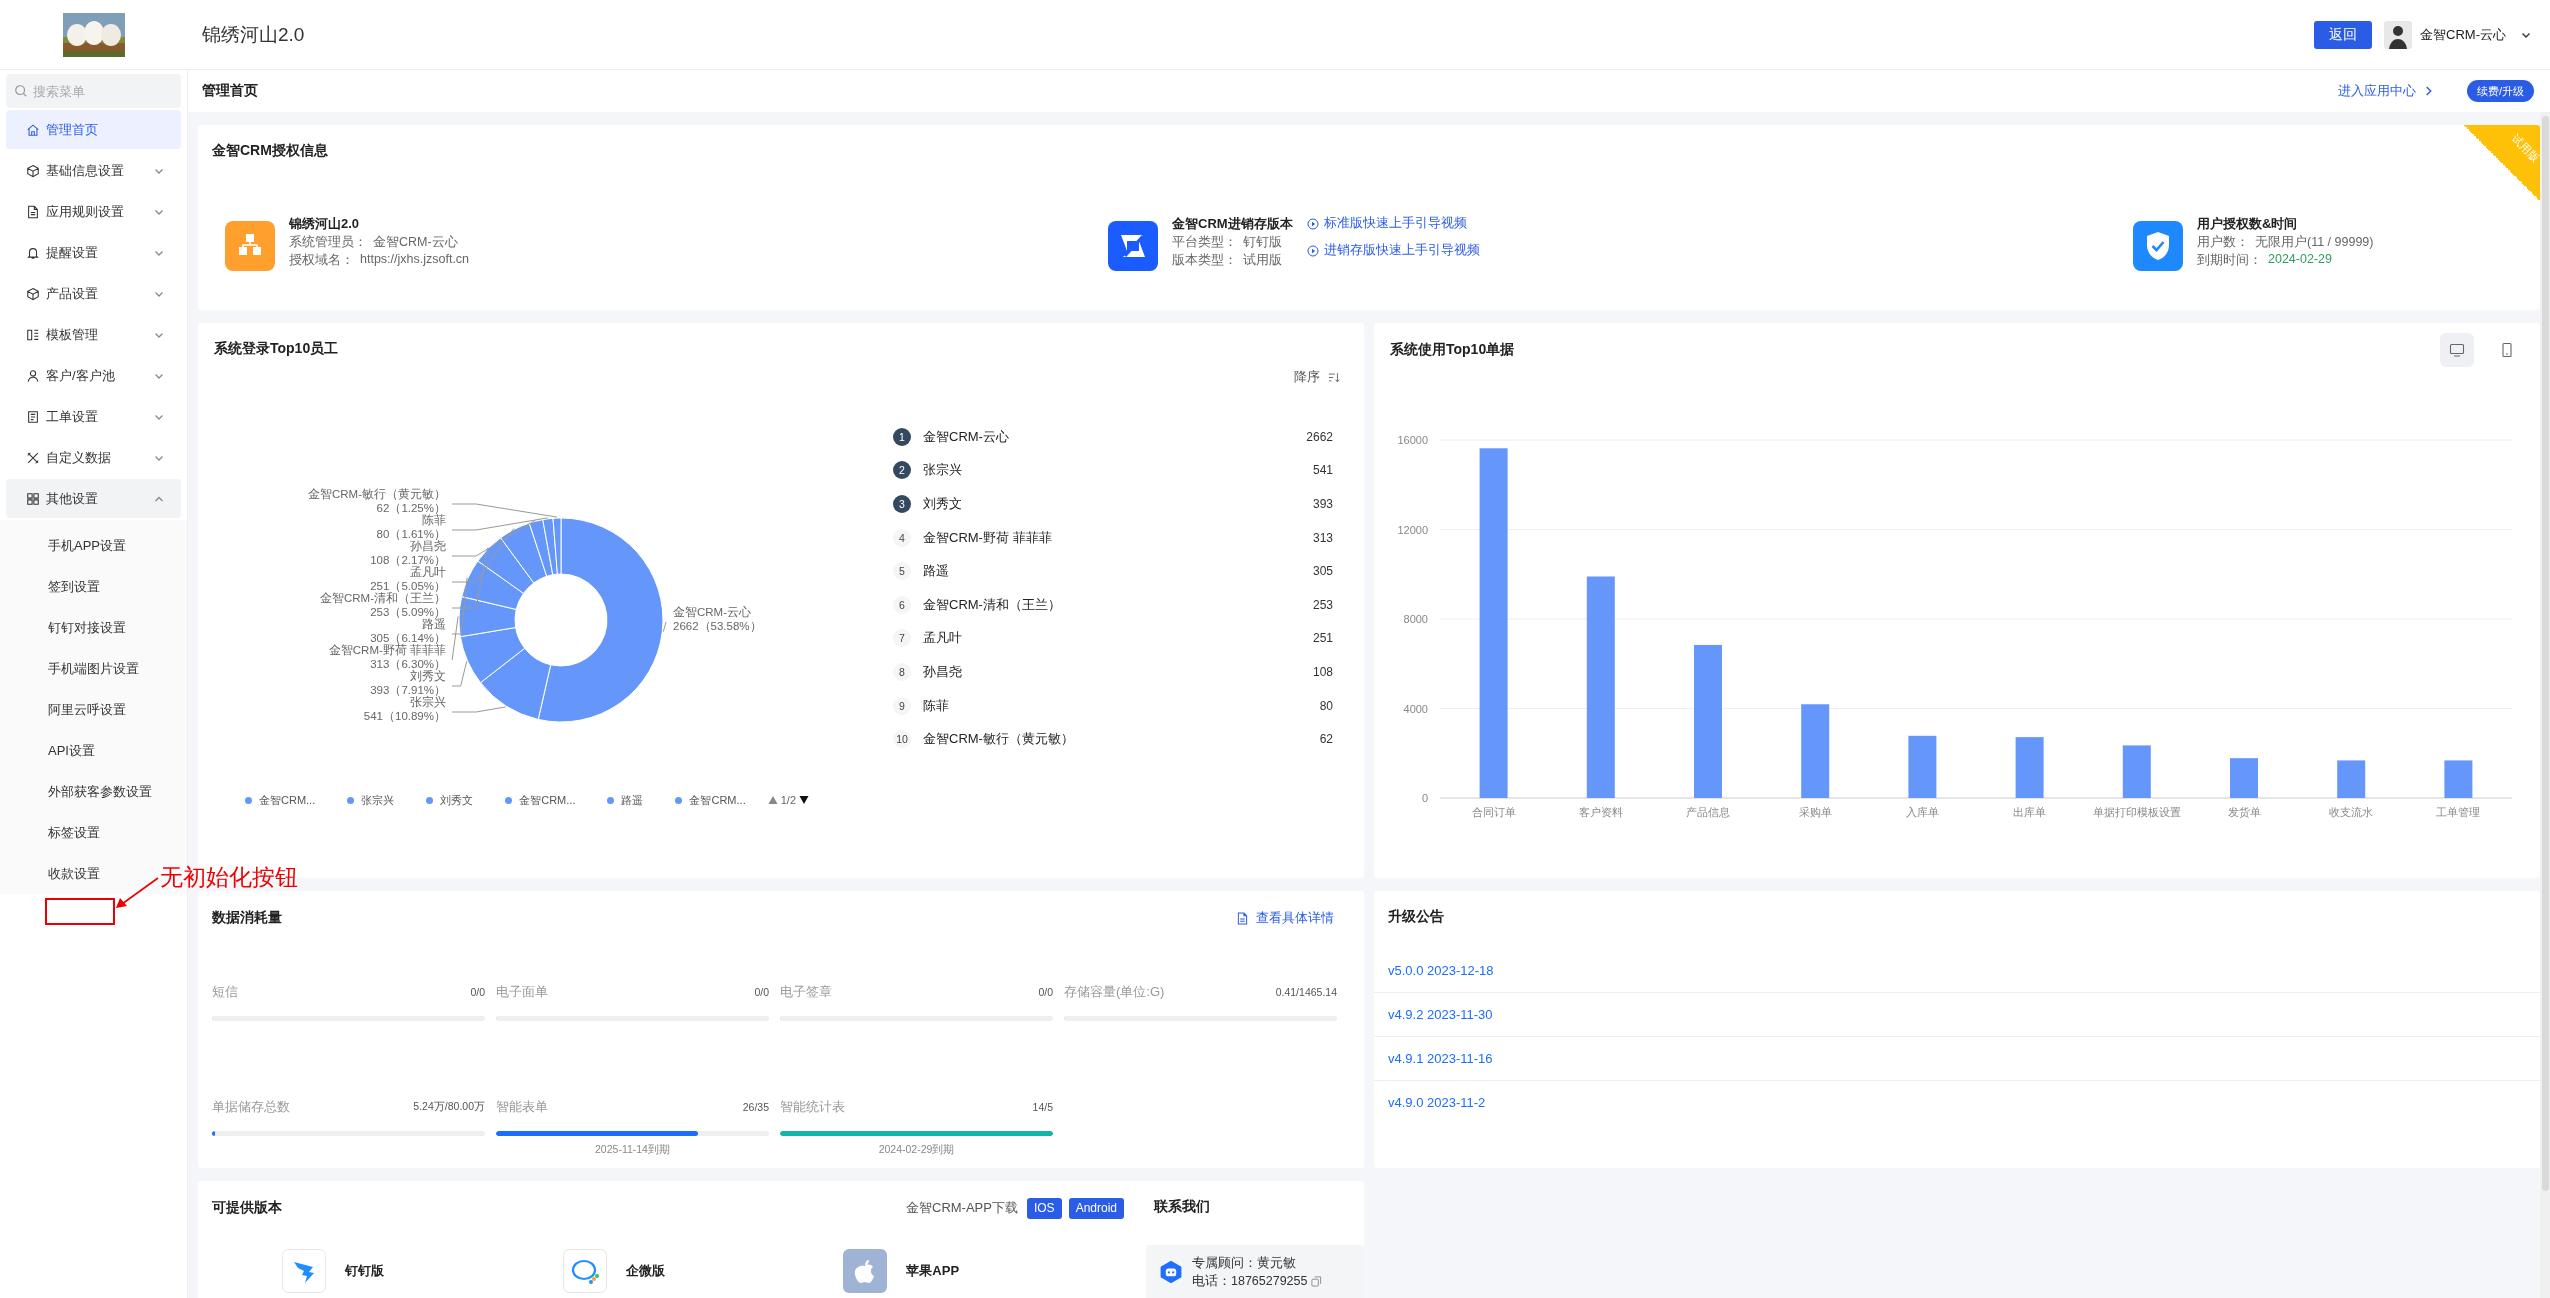  Describe the element at coordinates (1957, 1102) in the screenshot. I see `announcement-link: v4.9.0 2023-11-2` at that location.